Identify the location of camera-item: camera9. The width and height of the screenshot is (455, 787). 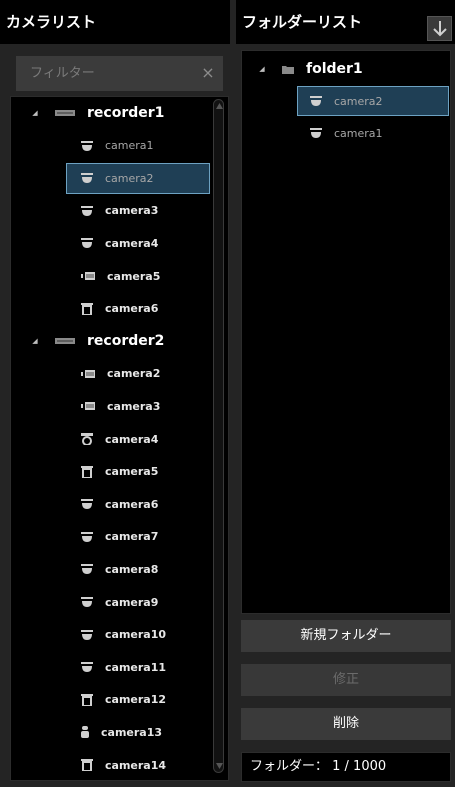
(119, 602).